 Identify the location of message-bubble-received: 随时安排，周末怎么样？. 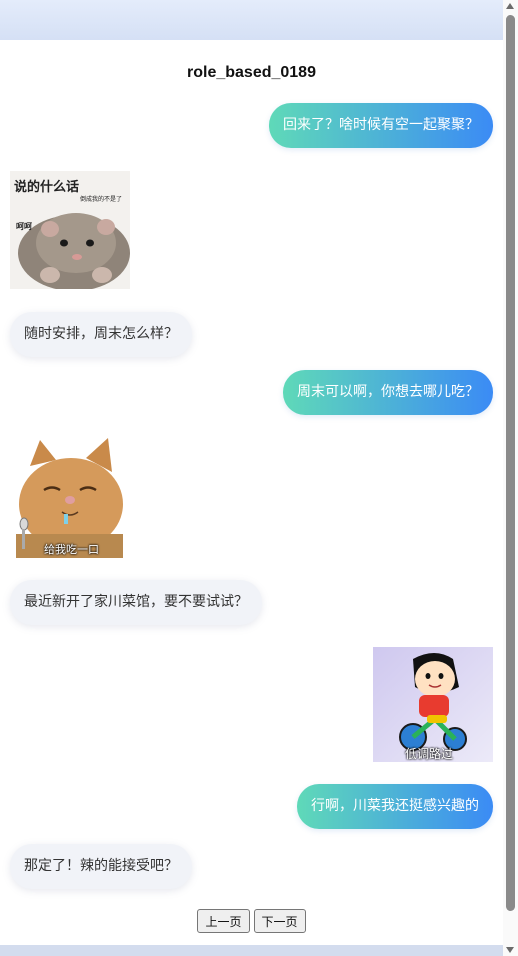
(101, 334).